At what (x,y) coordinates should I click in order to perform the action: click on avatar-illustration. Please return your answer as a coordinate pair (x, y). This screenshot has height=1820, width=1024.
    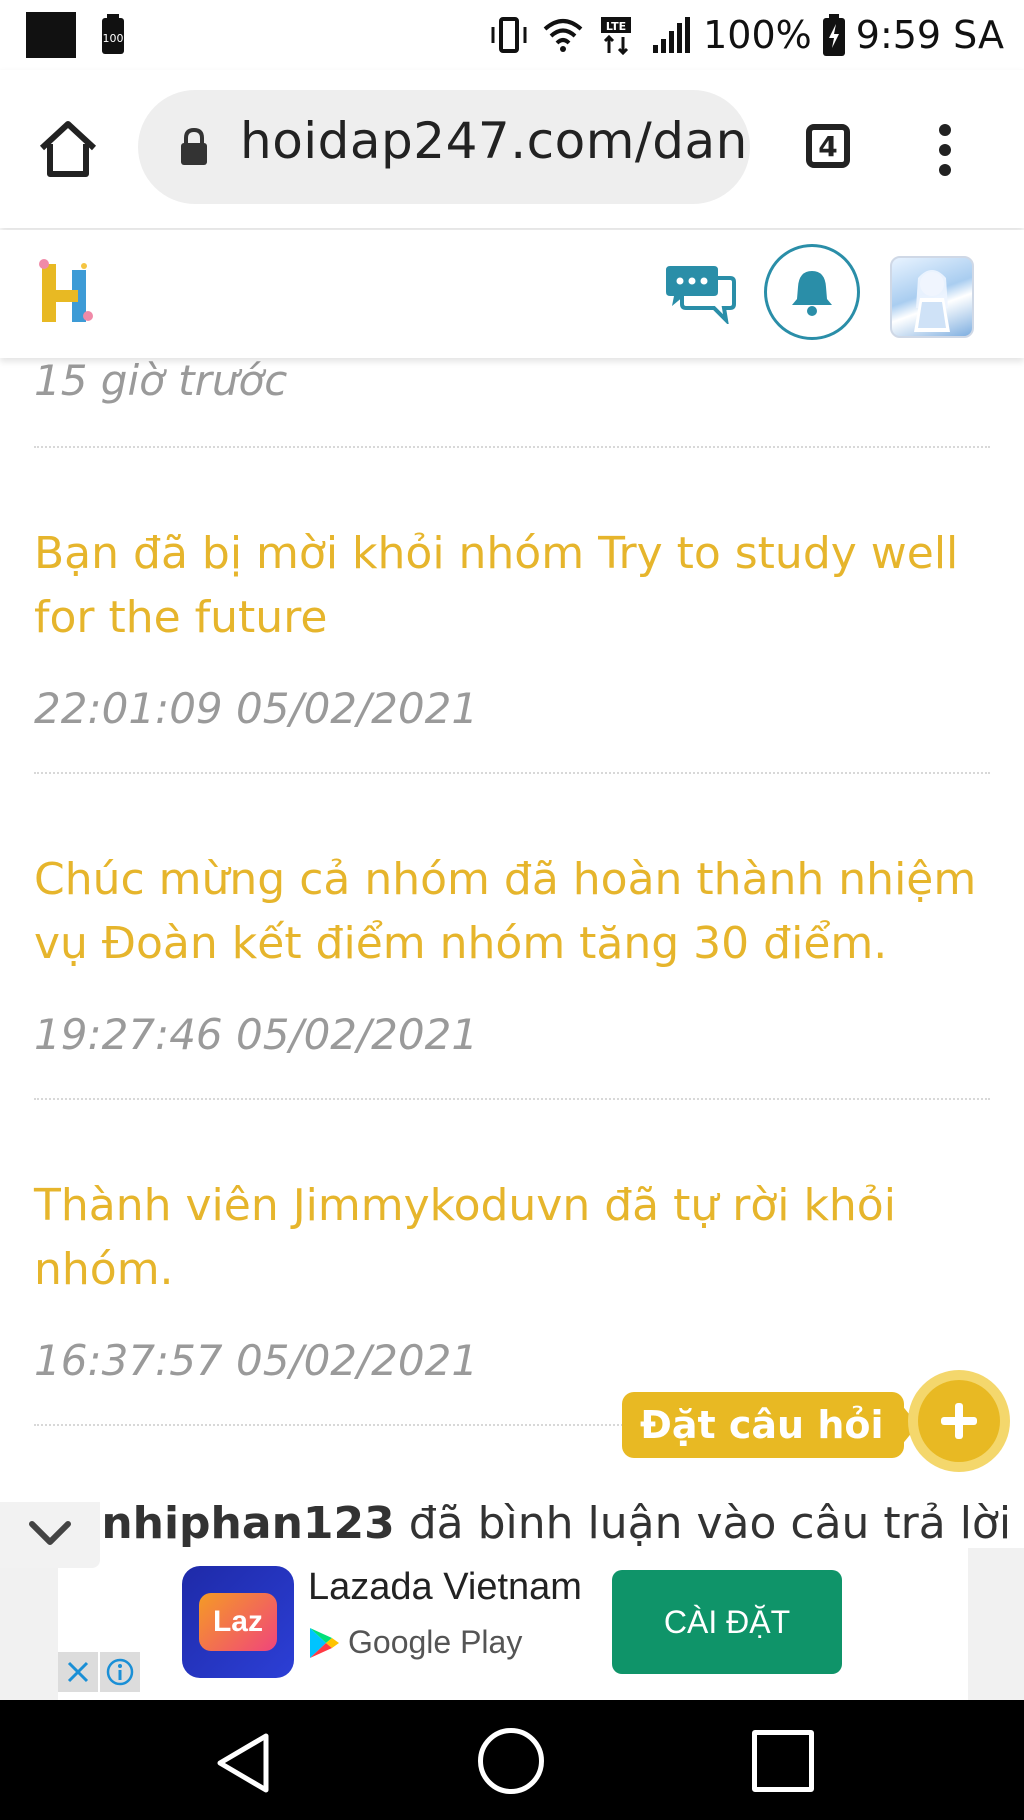
    Looking at the image, I should click on (932, 301).